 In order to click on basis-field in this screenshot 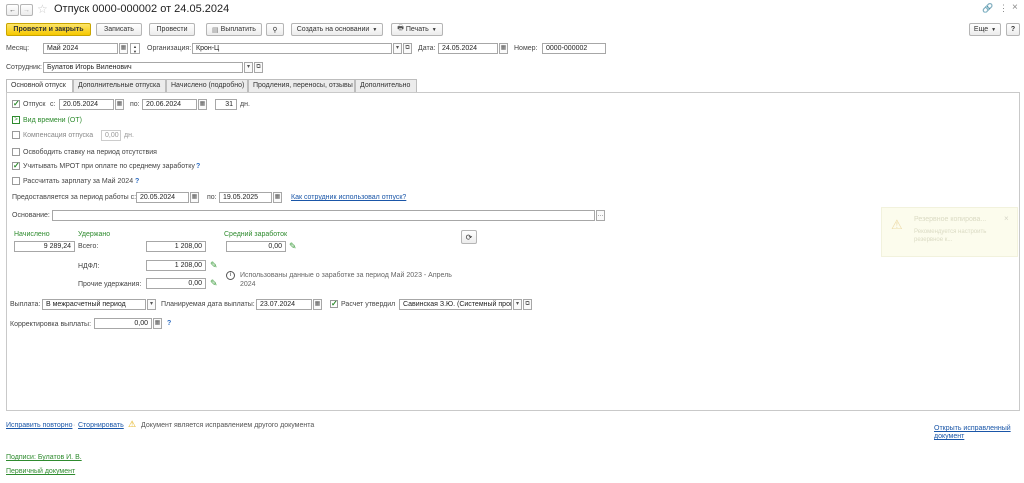, I will do `click(323, 215)`.